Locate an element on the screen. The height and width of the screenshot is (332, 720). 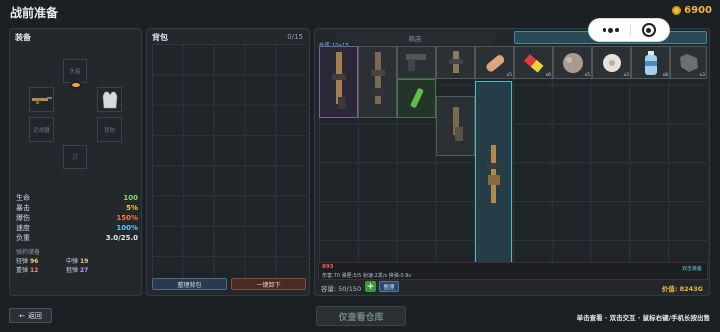
sniper-rifle-icon is located at coordinates (493, 174).